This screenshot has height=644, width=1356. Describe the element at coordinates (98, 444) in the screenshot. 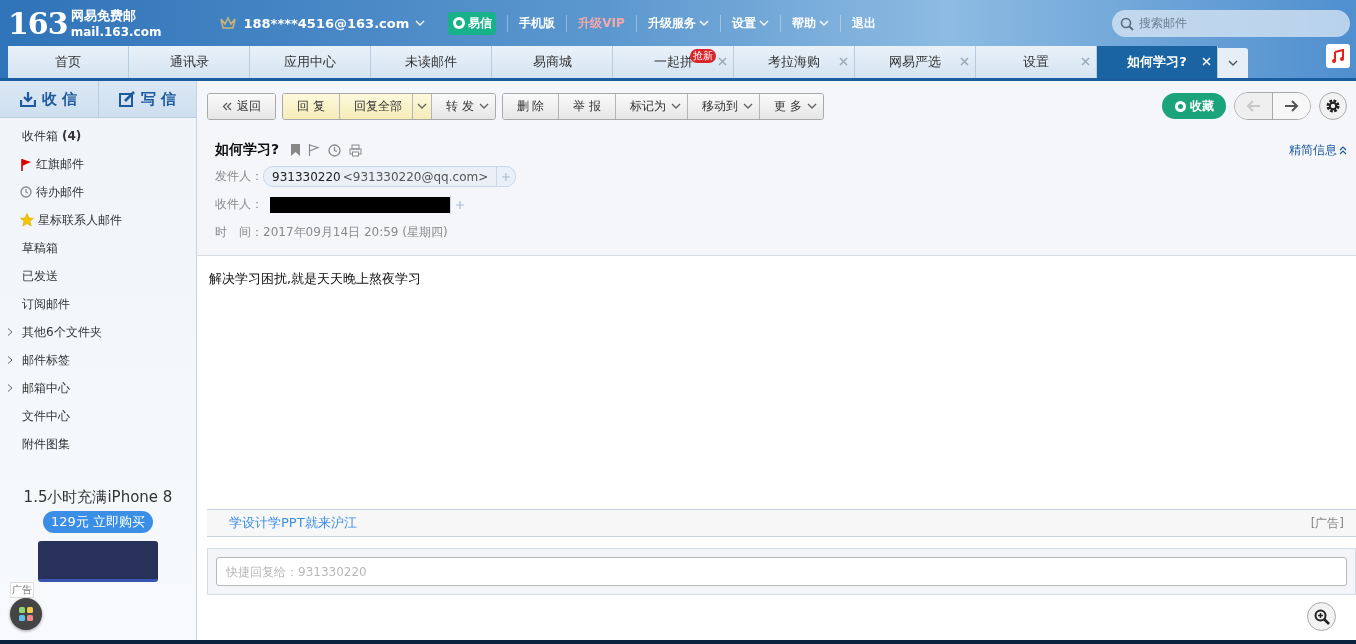

I see `folder-item: 附件图集` at that location.